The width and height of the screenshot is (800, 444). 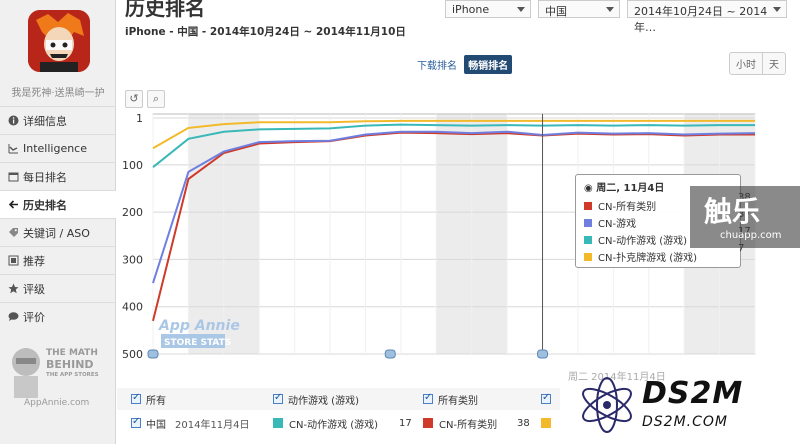 I want to click on y-tick-label: 500, so click(x=132, y=354).